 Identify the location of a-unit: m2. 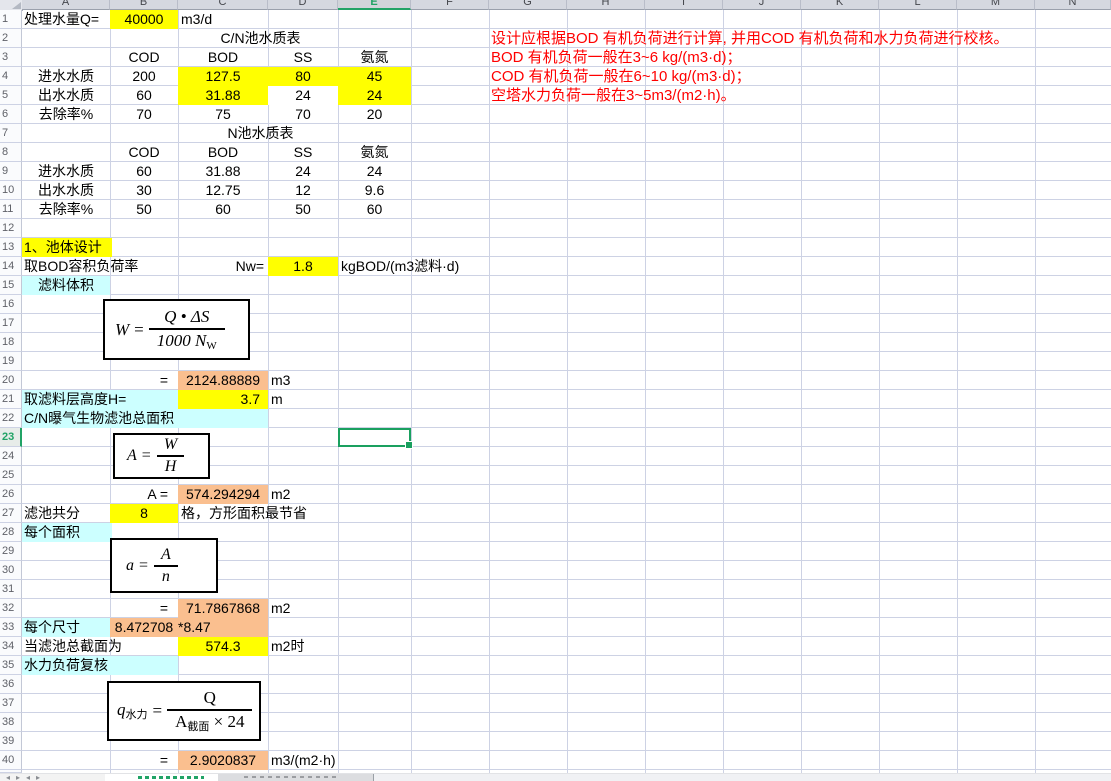
(280, 494).